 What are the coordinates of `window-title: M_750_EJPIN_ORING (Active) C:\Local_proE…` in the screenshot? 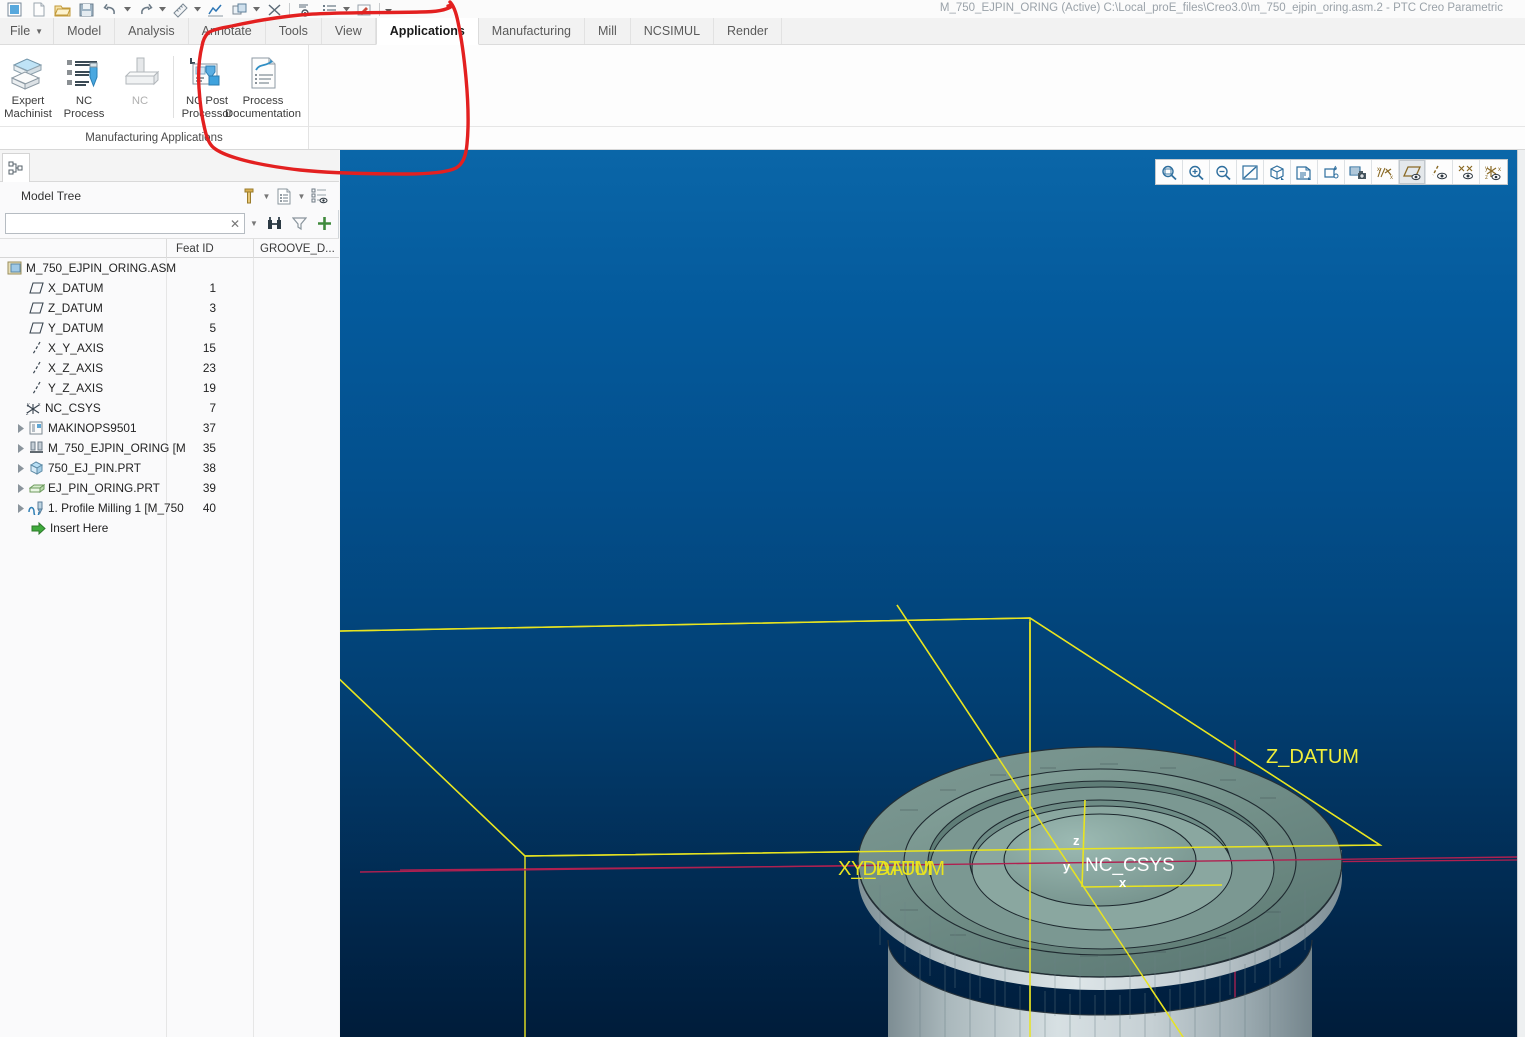 It's located at (1221, 8).